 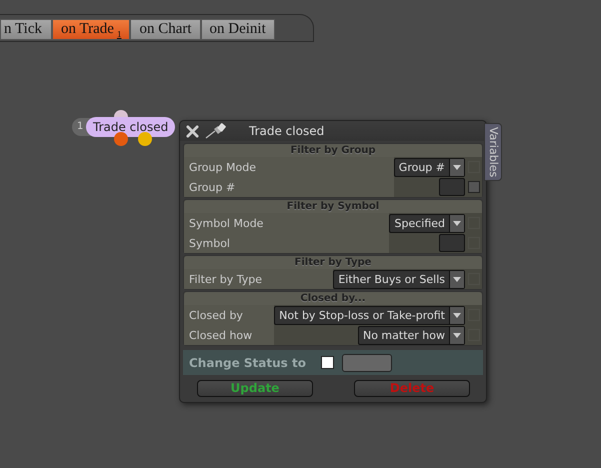 I want to click on dropdown: Not by Stop-loss or Take-profit, so click(x=369, y=315).